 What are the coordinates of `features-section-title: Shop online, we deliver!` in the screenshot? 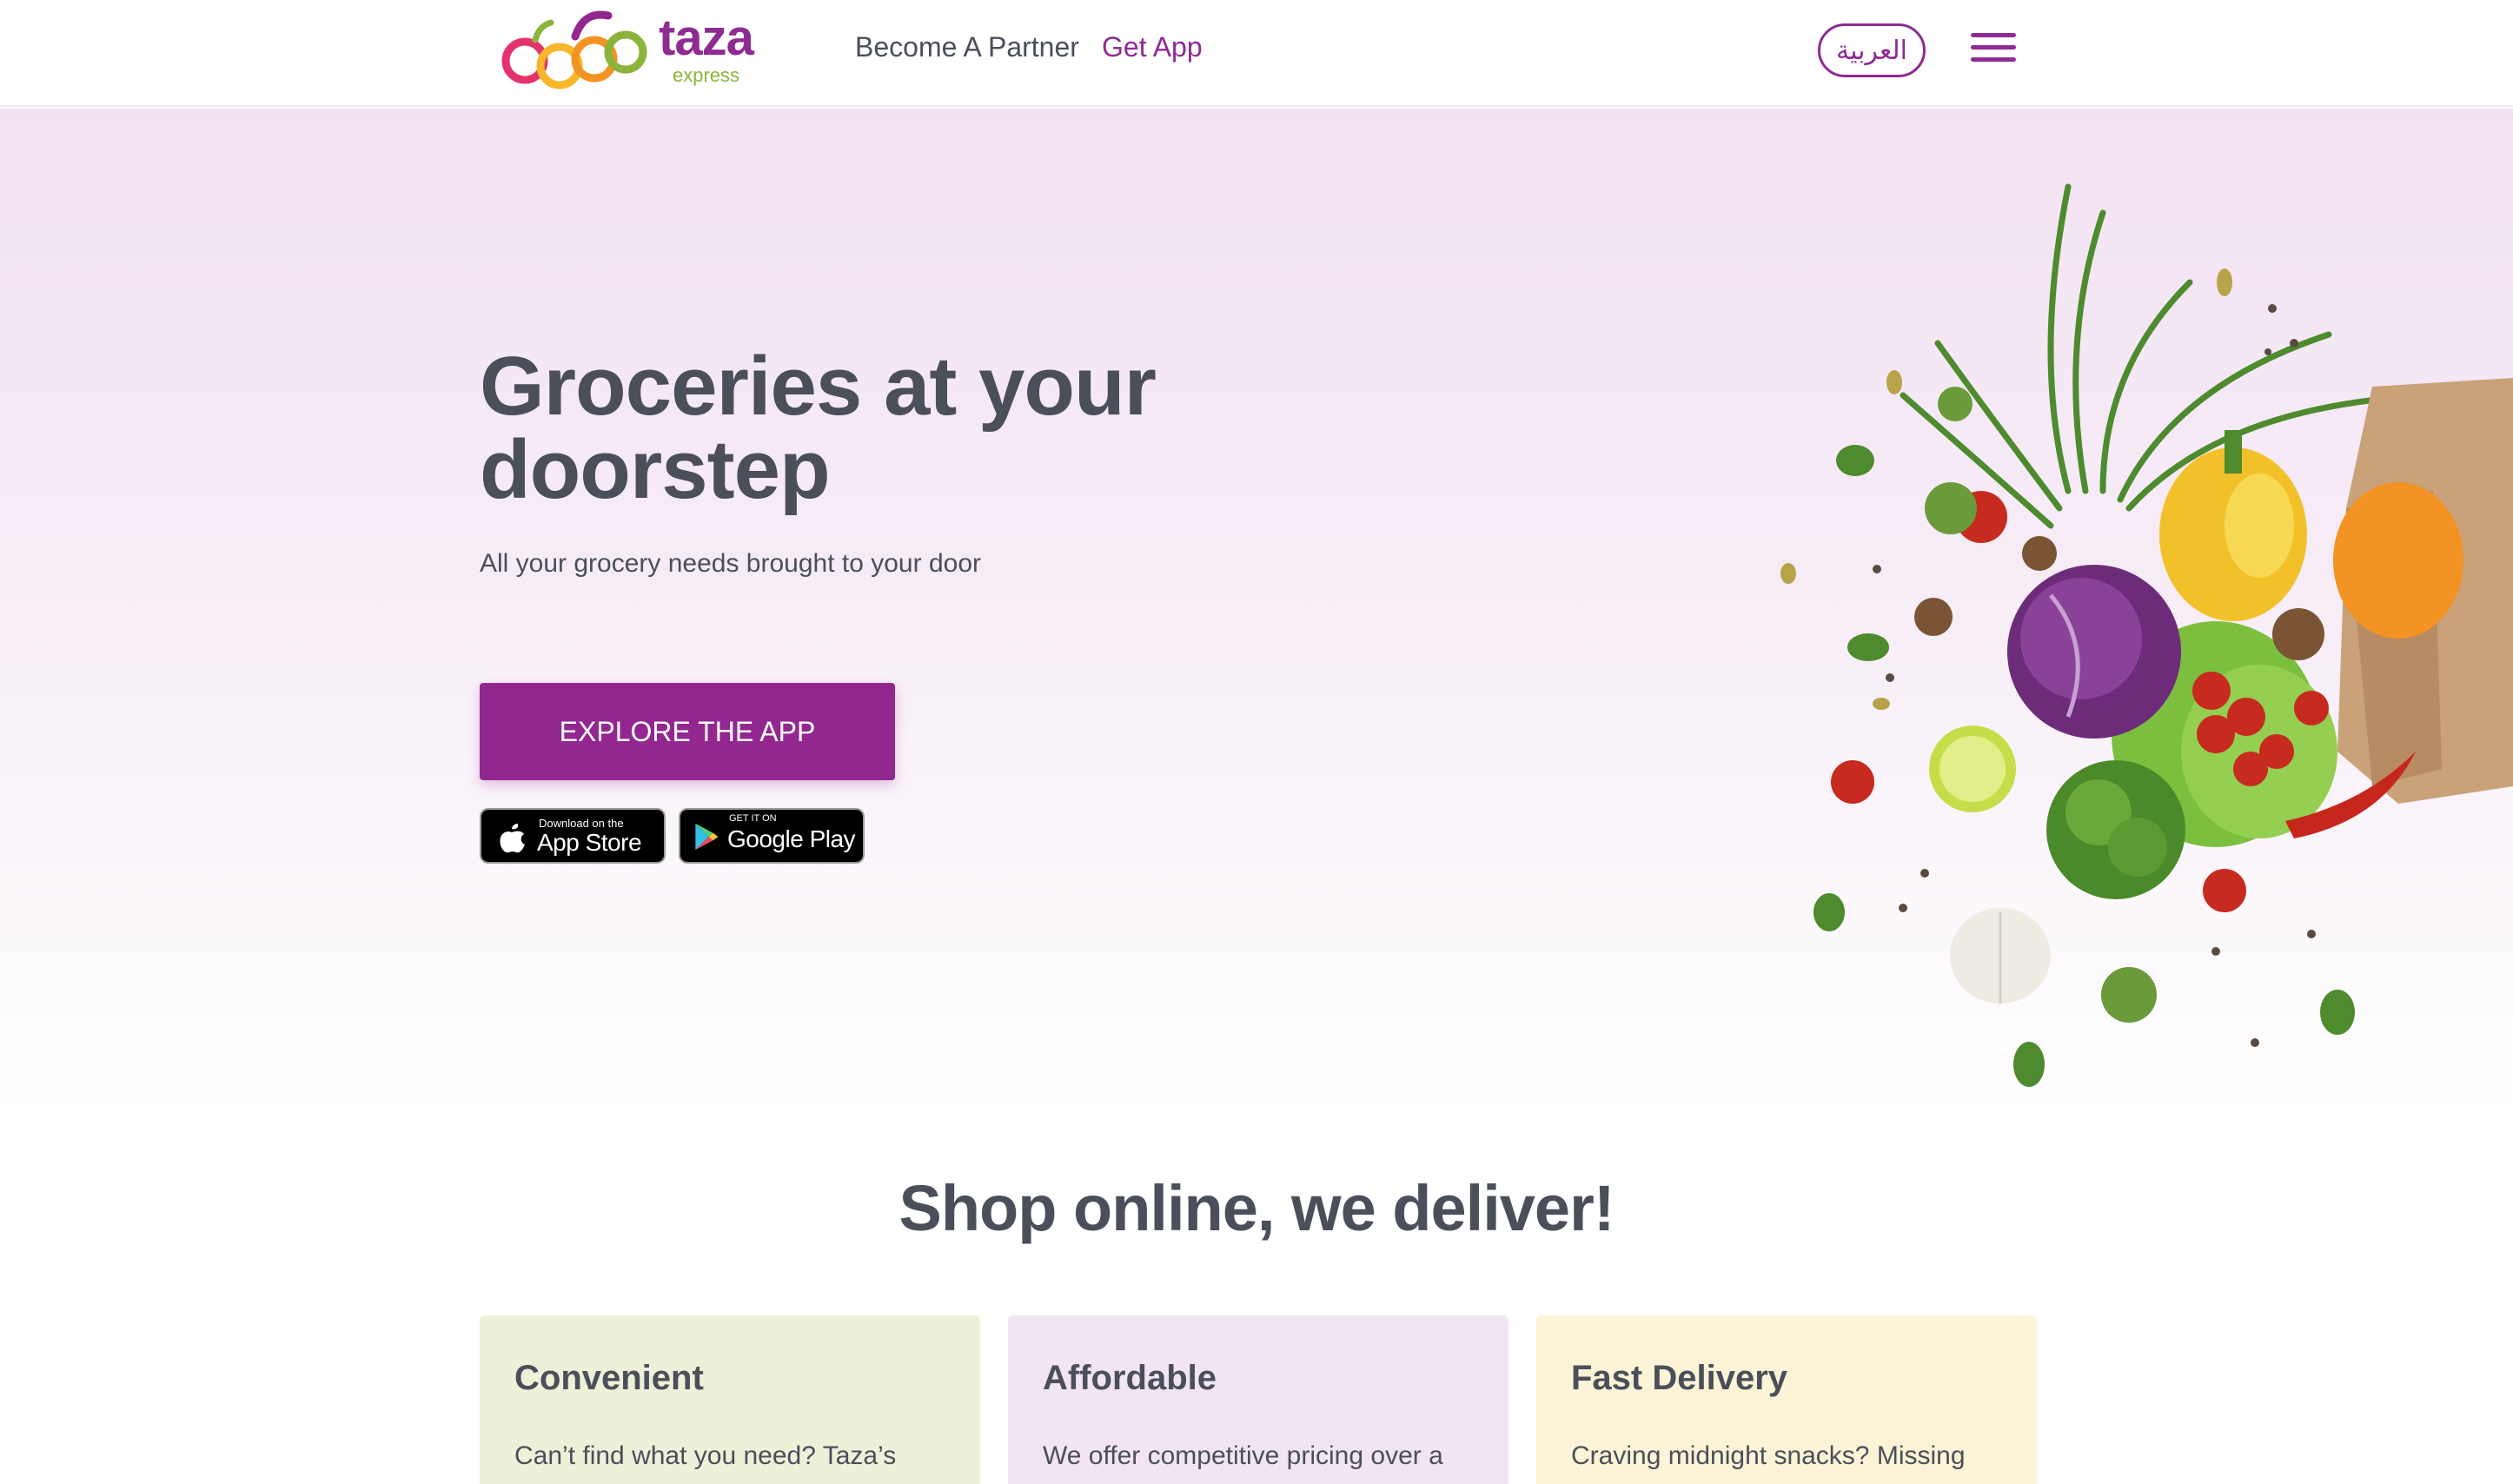 It's located at (1257, 1208).